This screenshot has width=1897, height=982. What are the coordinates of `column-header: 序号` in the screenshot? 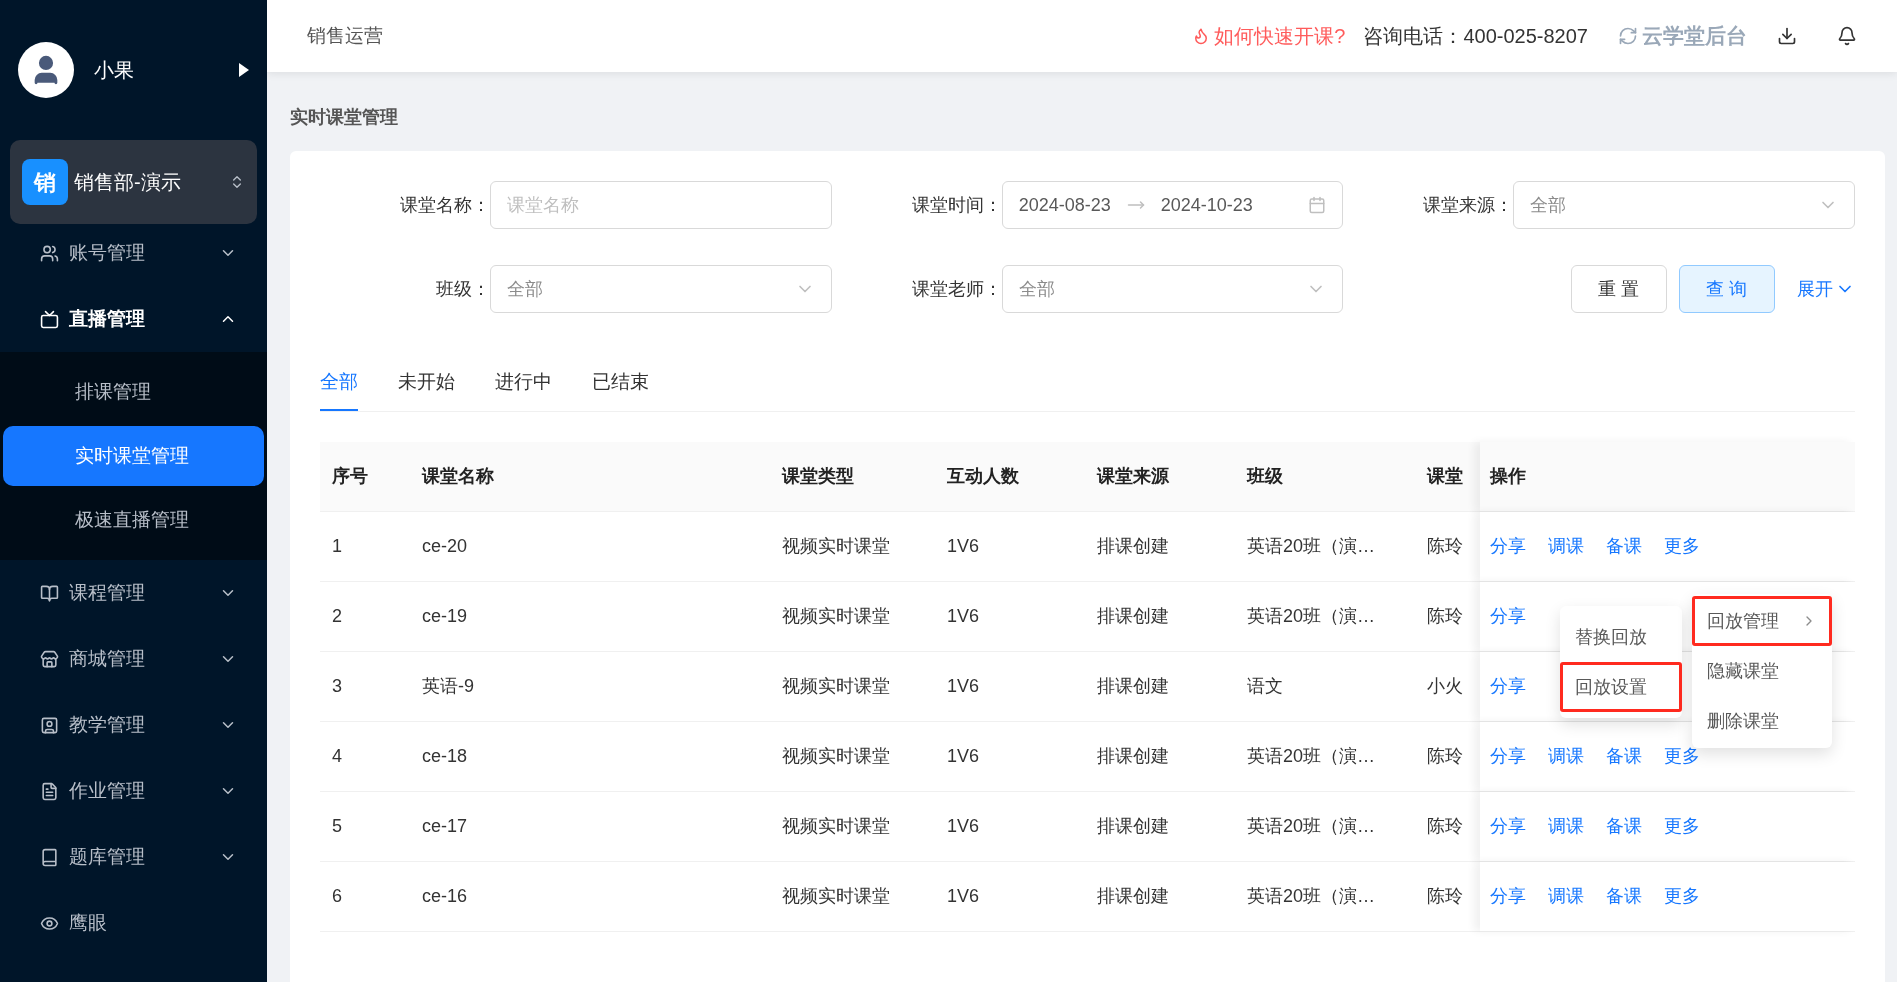 It's located at (350, 476).